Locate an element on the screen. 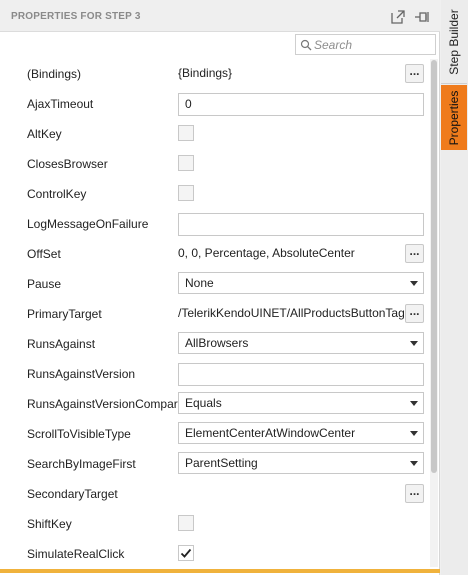  search-box is located at coordinates (365, 44).